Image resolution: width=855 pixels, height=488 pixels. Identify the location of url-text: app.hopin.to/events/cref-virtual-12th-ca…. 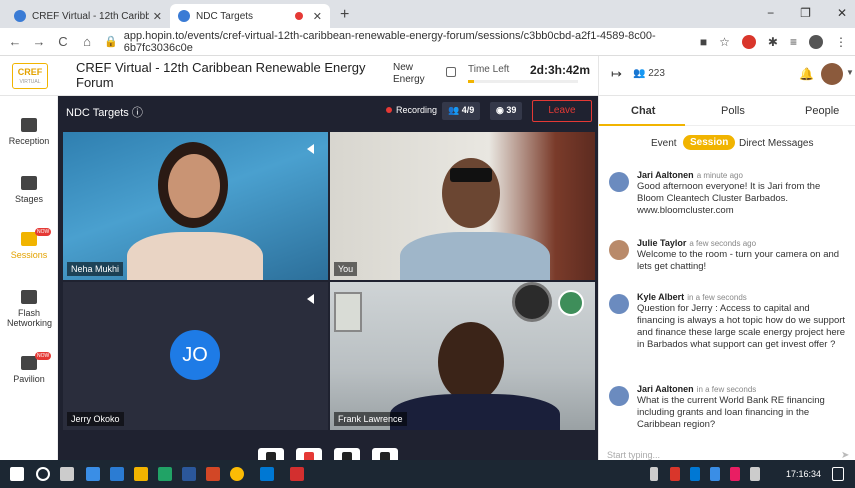
(389, 41).